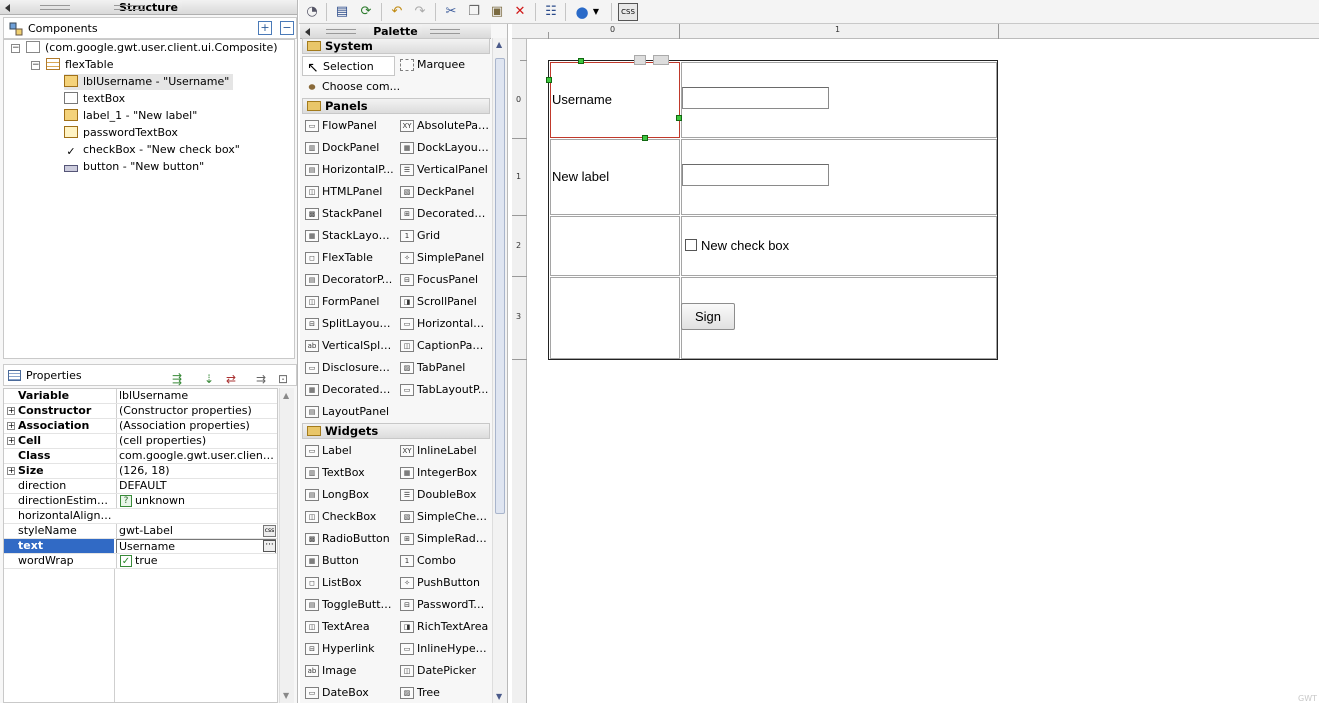 The height and width of the screenshot is (703, 1319). I want to click on property-row: + Cell (cell properties), so click(140, 441).